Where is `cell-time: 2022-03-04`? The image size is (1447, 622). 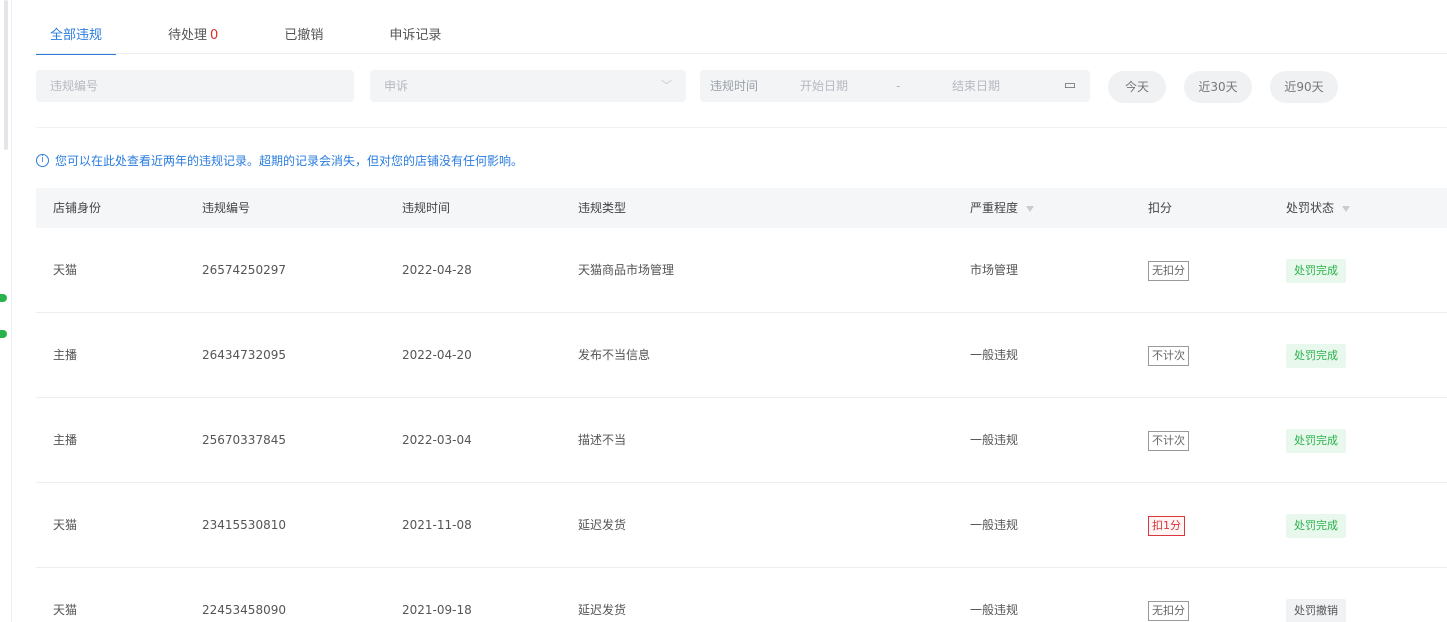 cell-time: 2022-03-04 is located at coordinates (437, 440).